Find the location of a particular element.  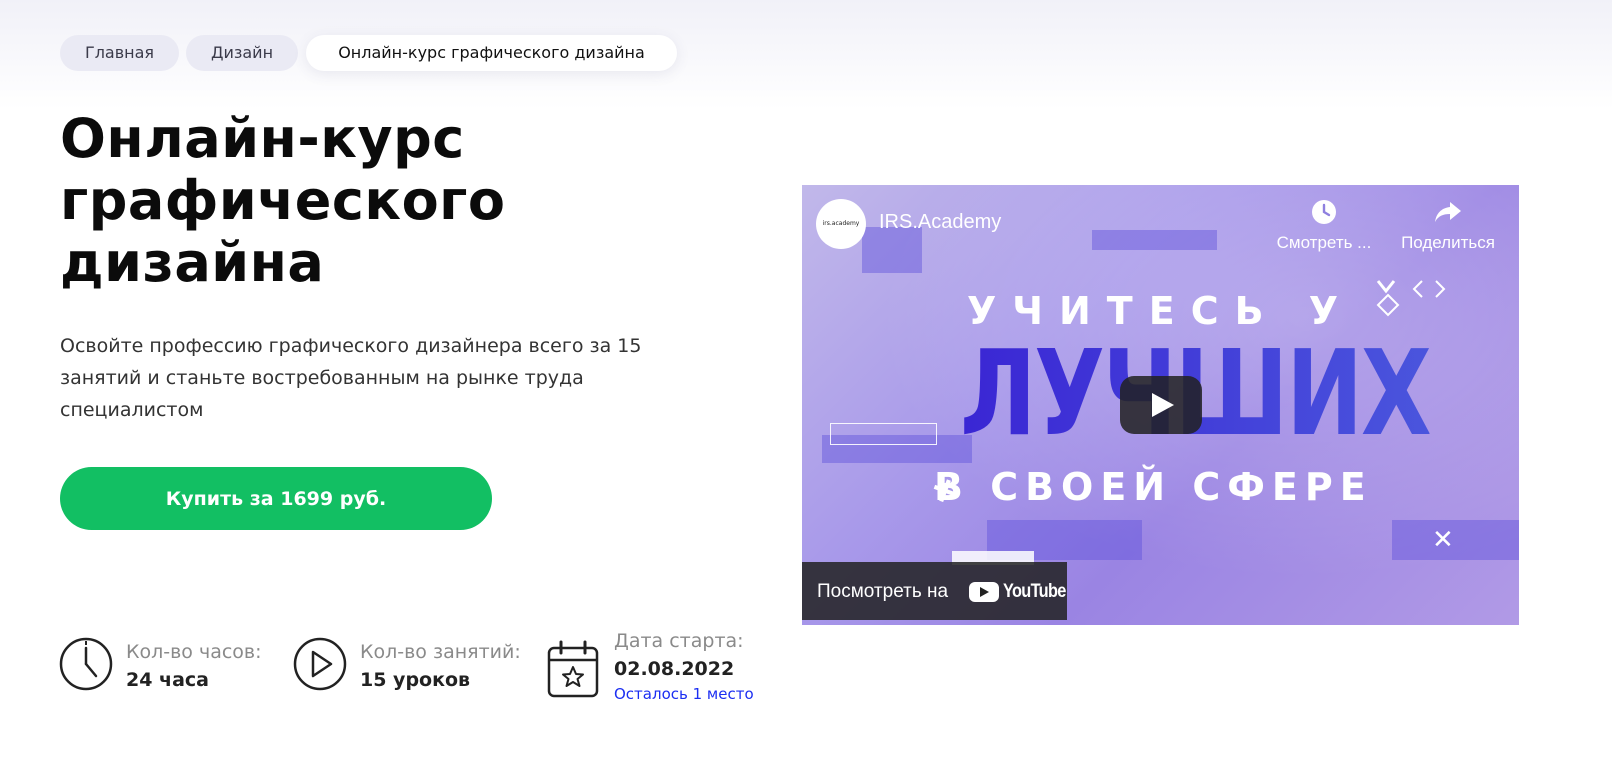

play-circle-icon is located at coordinates (320, 664).